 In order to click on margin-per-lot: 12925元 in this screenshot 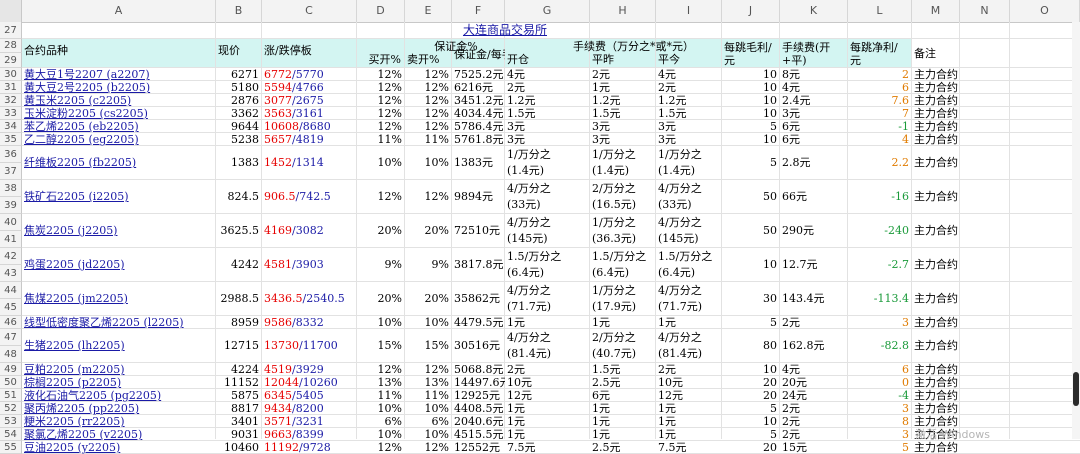, I will do `click(478, 395)`.